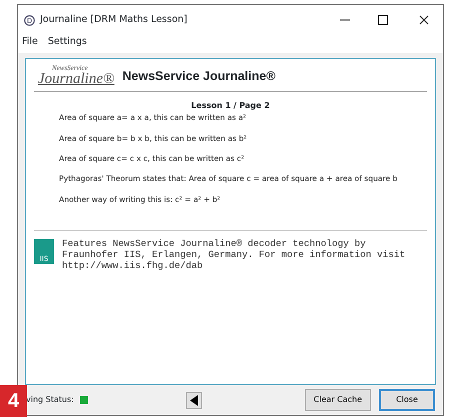 The width and height of the screenshot is (452, 417). Describe the element at coordinates (424, 20) in the screenshot. I see `close-icon` at that location.